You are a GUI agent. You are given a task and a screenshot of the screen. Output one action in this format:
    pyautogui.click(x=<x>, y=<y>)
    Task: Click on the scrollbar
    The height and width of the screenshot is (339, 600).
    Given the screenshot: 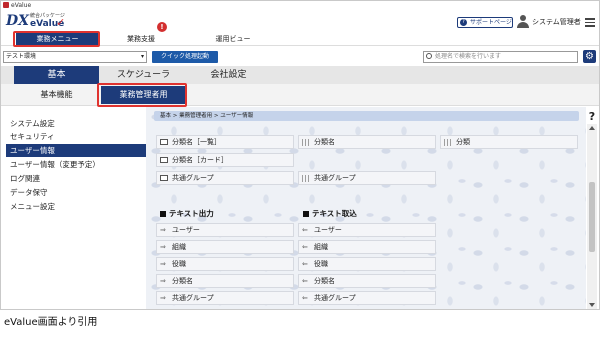 What is the action you would take?
    pyautogui.click(x=592, y=216)
    